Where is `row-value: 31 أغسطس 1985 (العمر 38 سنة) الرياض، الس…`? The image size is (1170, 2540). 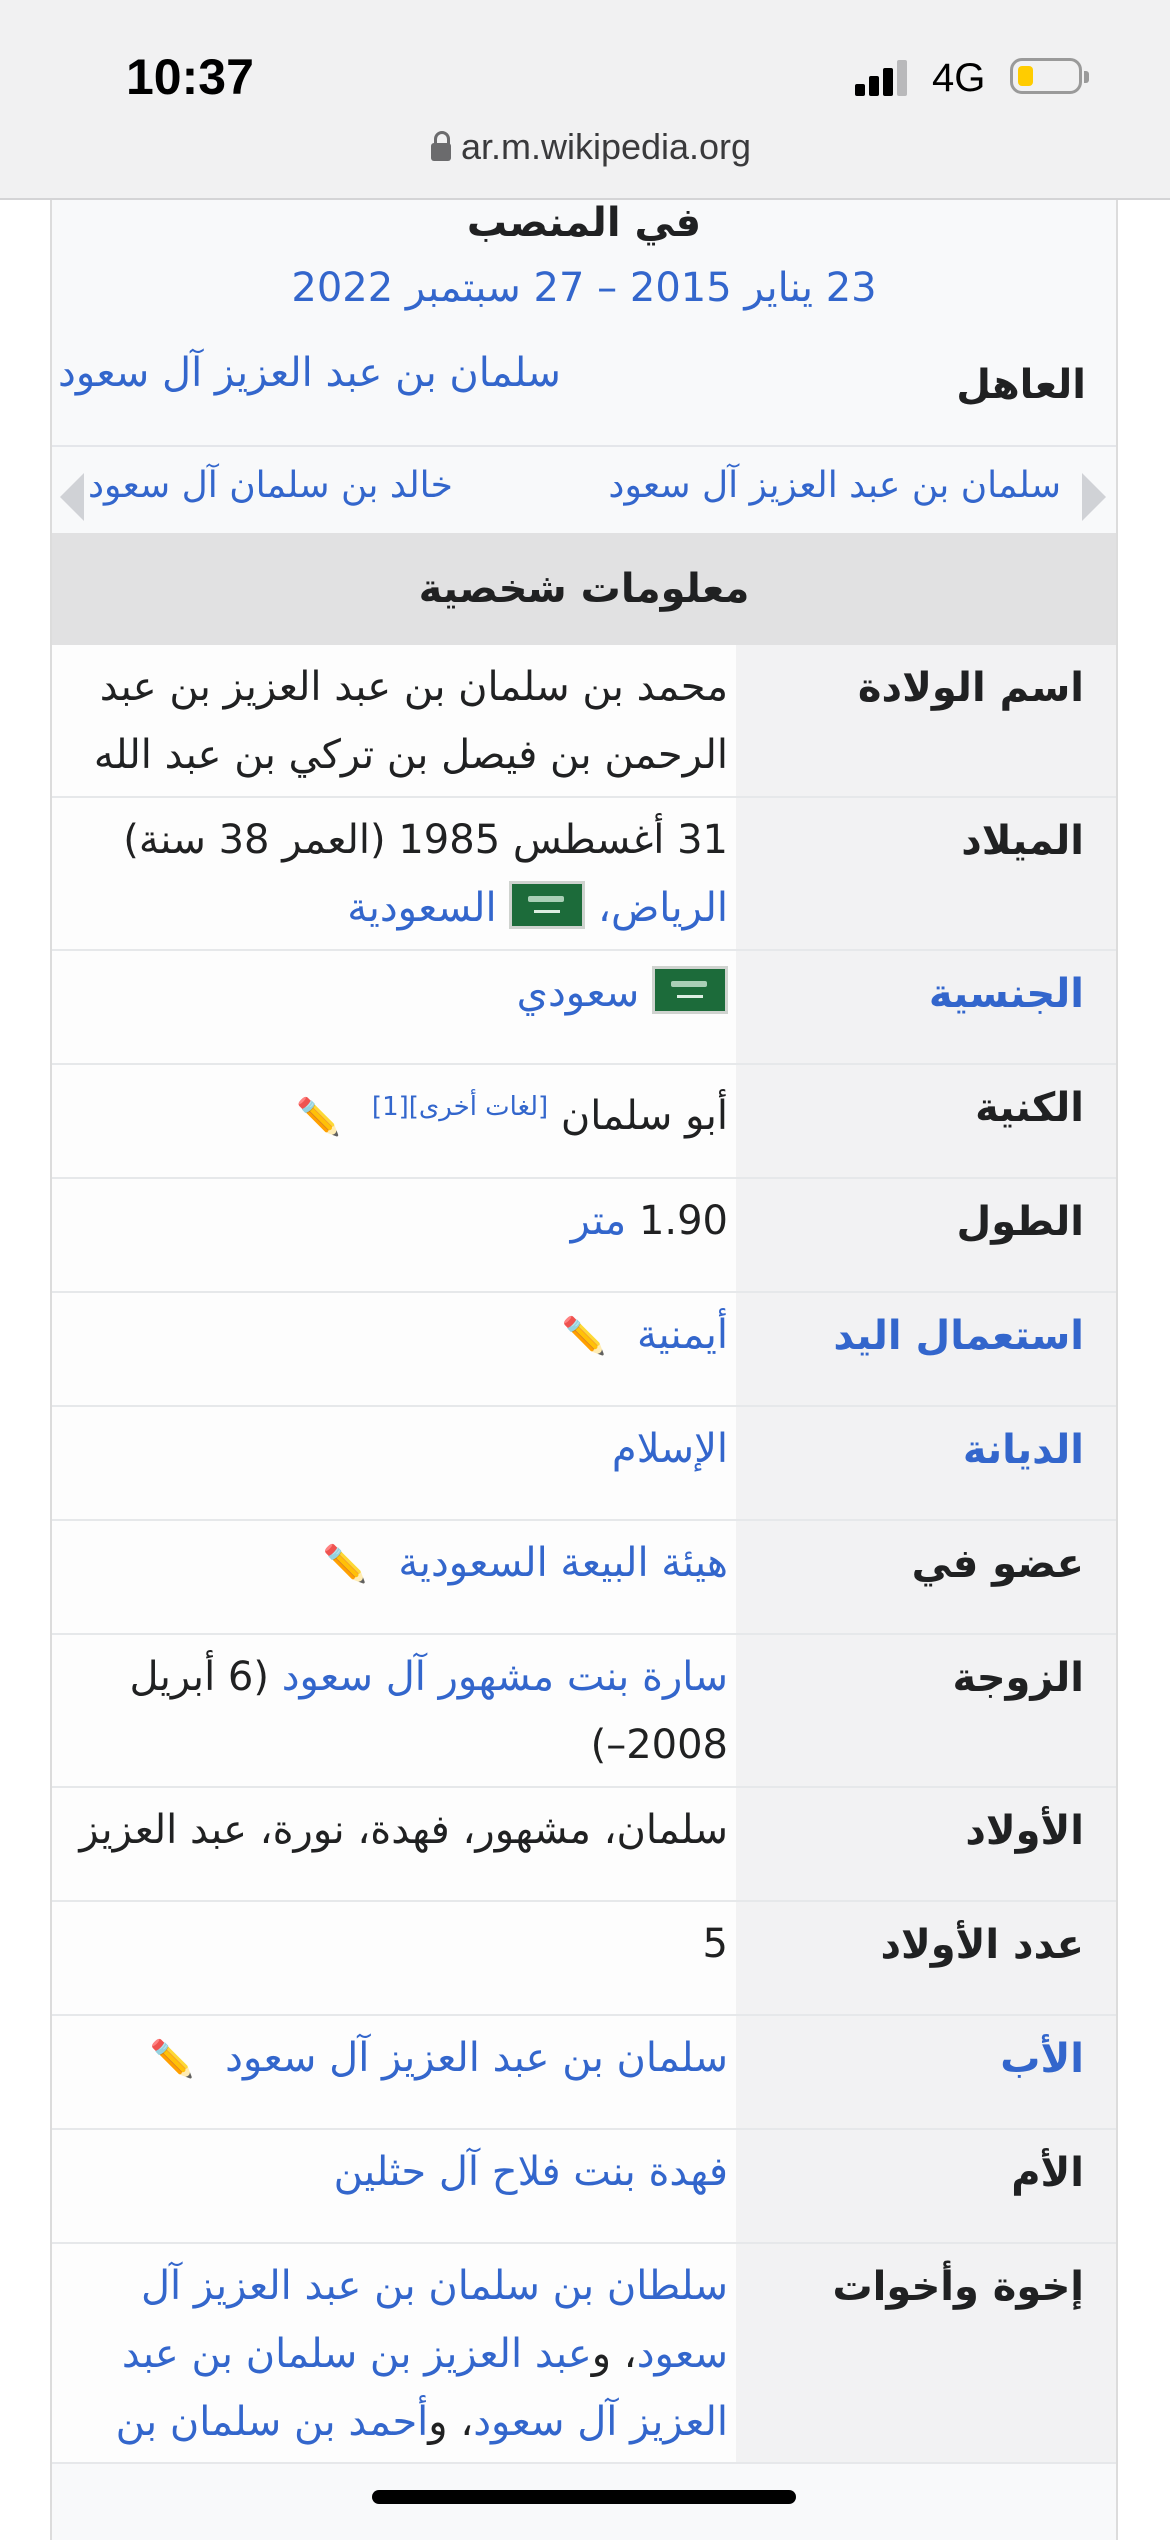 row-value: 31 أغسطس 1985 (العمر 38 سنة) الرياض، الس… is located at coordinates (394, 873).